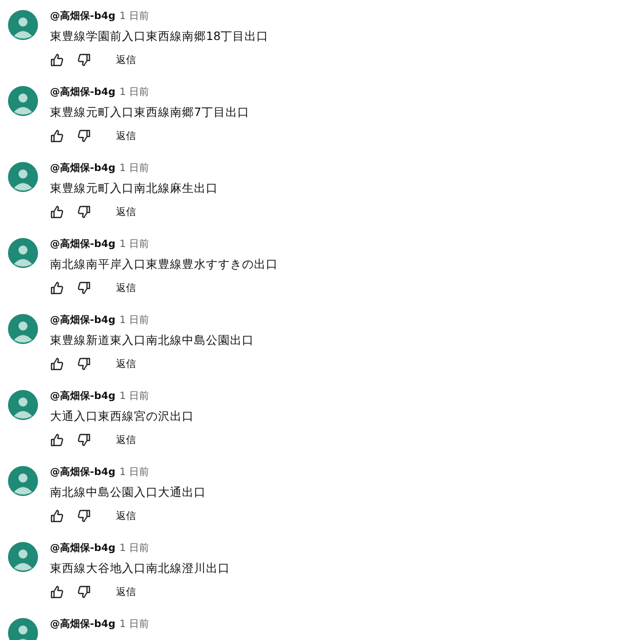  What do you see at coordinates (159, 36) in the screenshot?
I see `comment-text: 東豊線学園前入口東西線南郷18丁目出口` at bounding box center [159, 36].